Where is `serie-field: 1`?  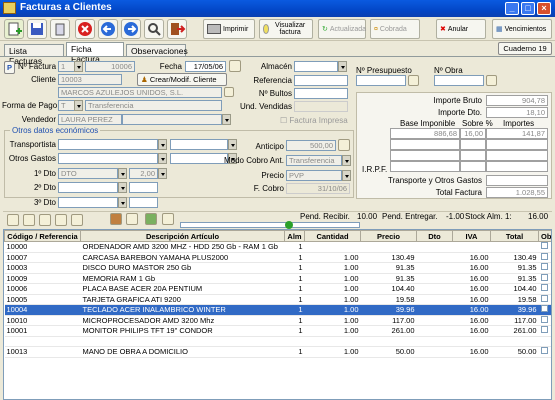 serie-field: 1 is located at coordinates (66, 66).